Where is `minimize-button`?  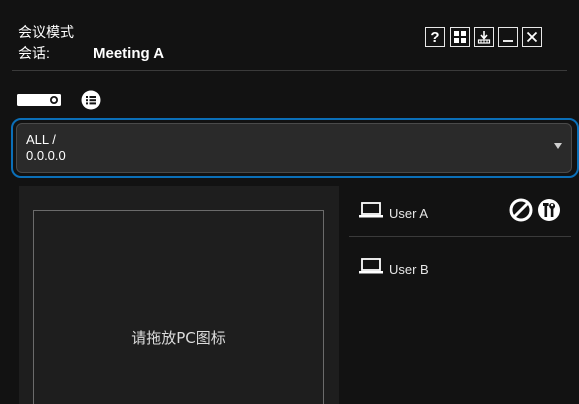 minimize-button is located at coordinates (508, 37).